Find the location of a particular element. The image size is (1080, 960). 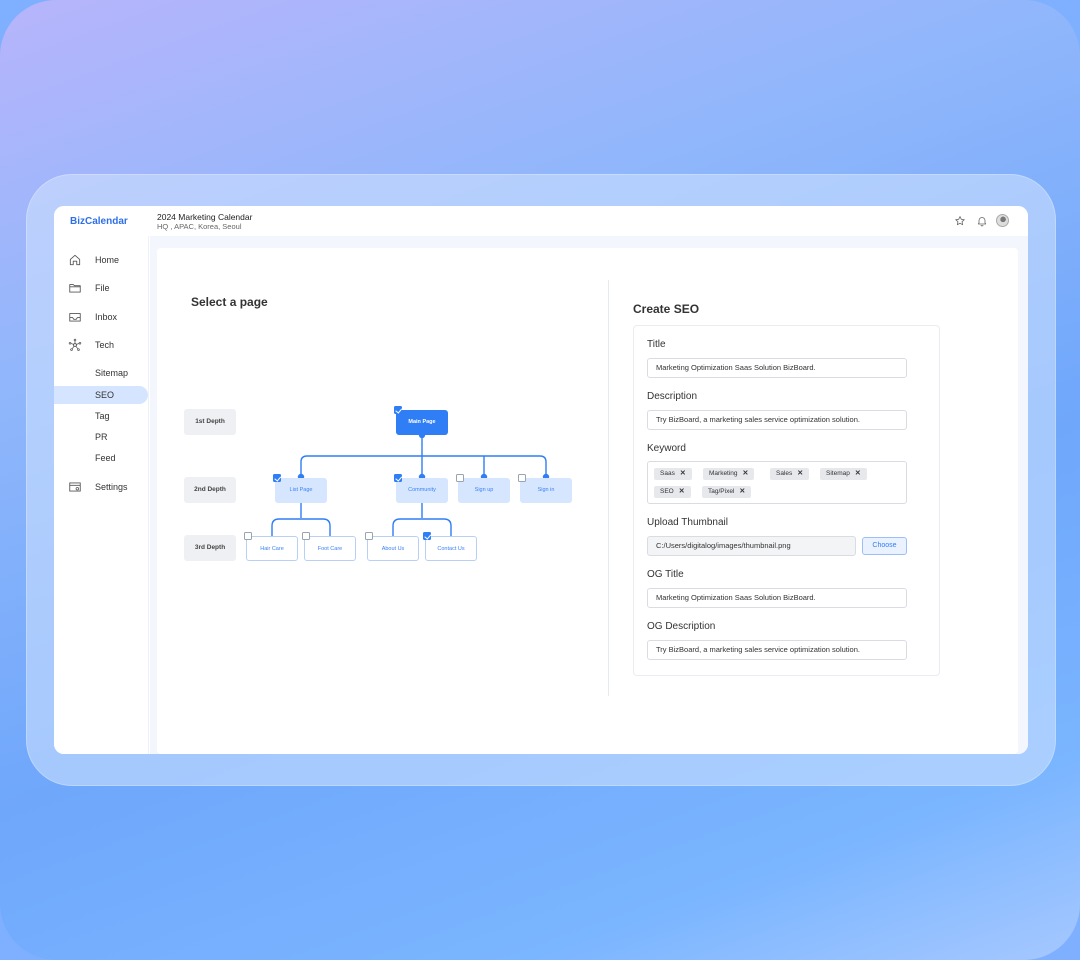

node-sign-in: Sign in is located at coordinates (546, 490).